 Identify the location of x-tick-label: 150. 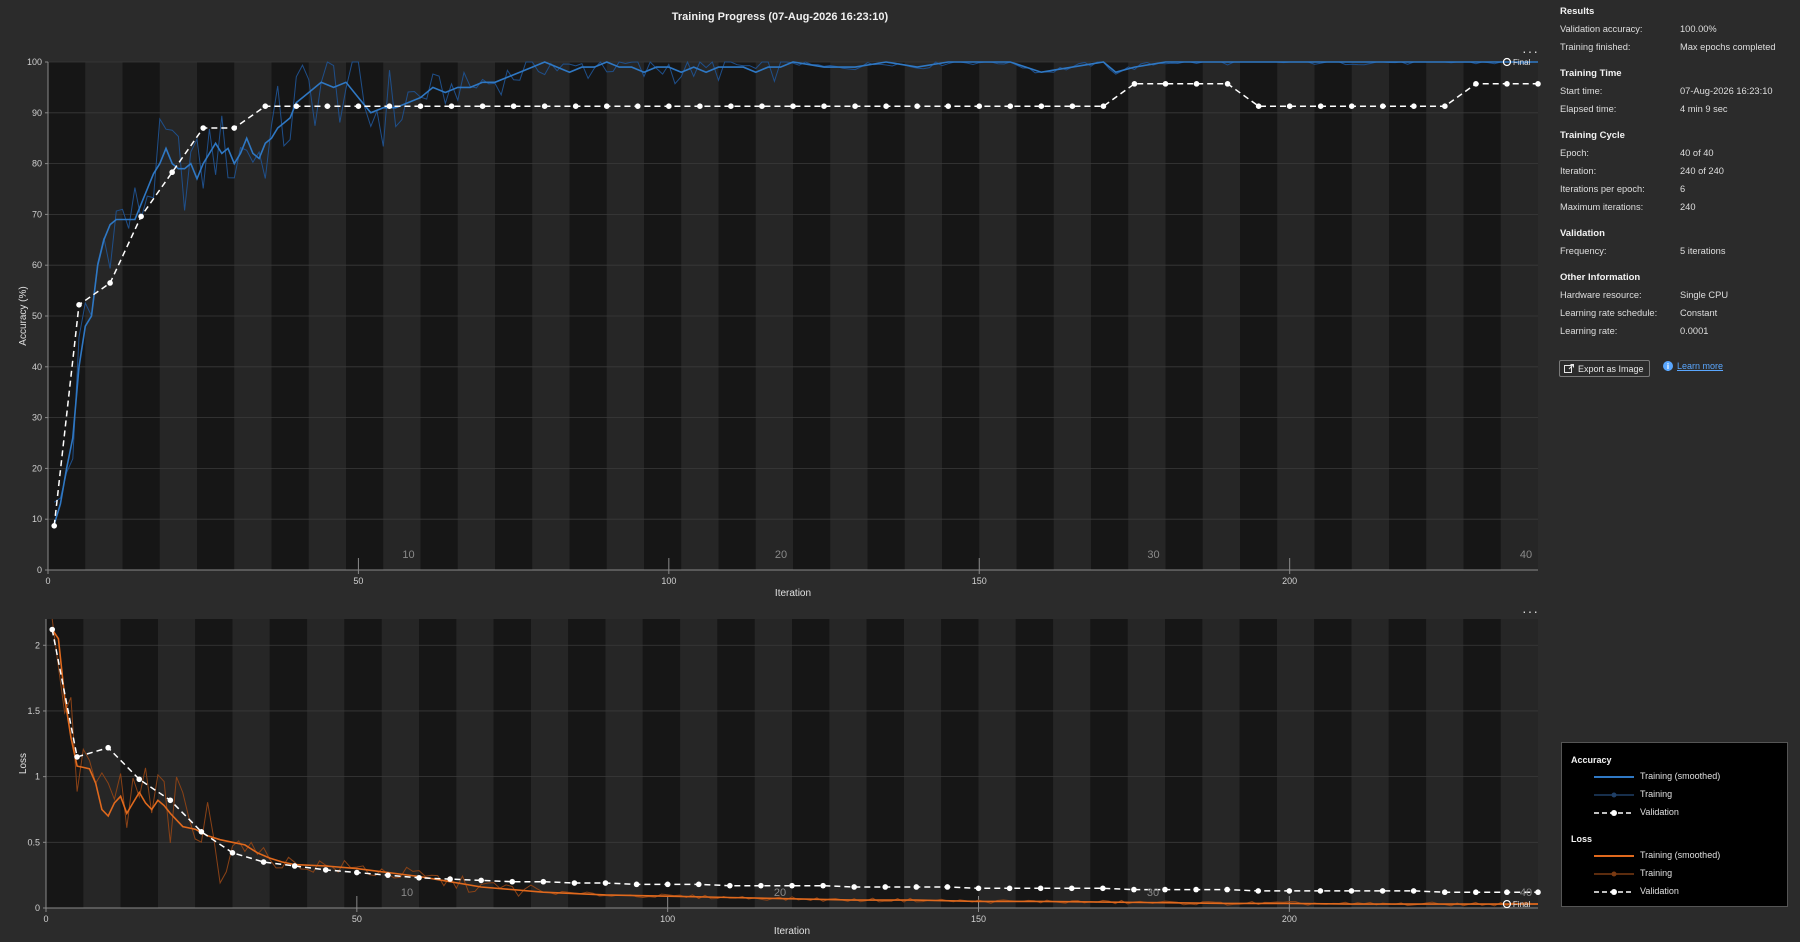
(979, 581).